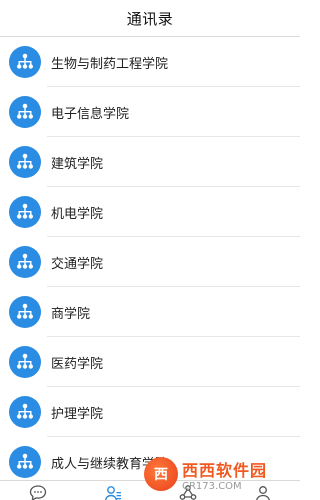  I want to click on tab-contacts, so click(112, 490).